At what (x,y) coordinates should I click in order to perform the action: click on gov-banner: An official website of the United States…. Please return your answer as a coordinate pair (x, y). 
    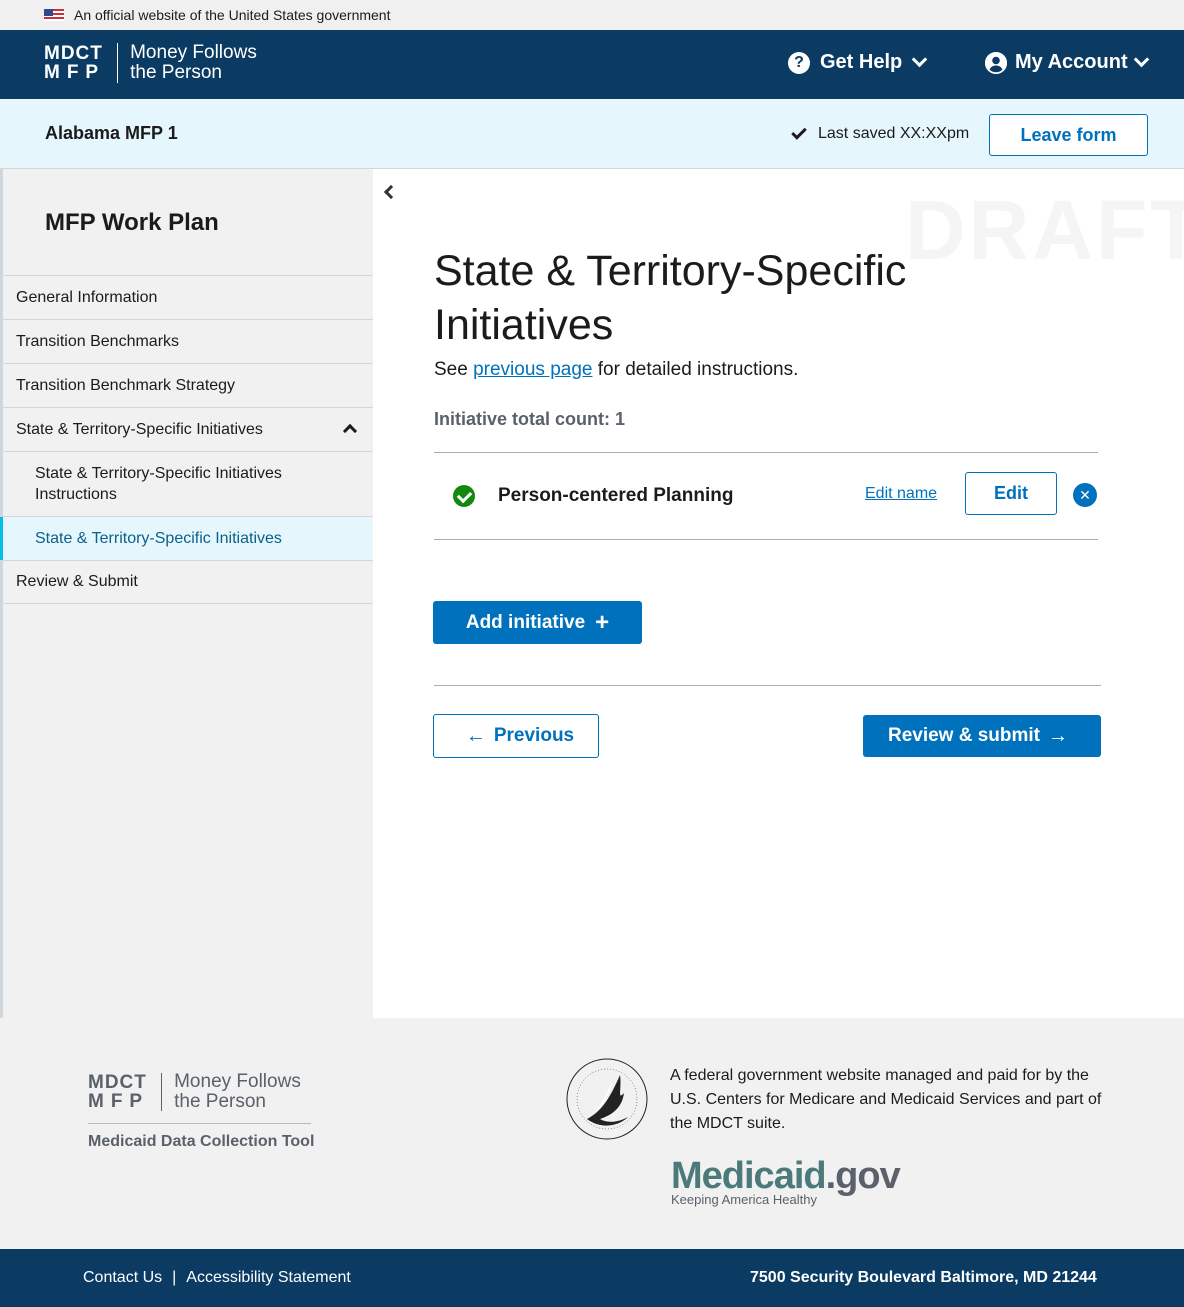
    Looking at the image, I should click on (592, 15).